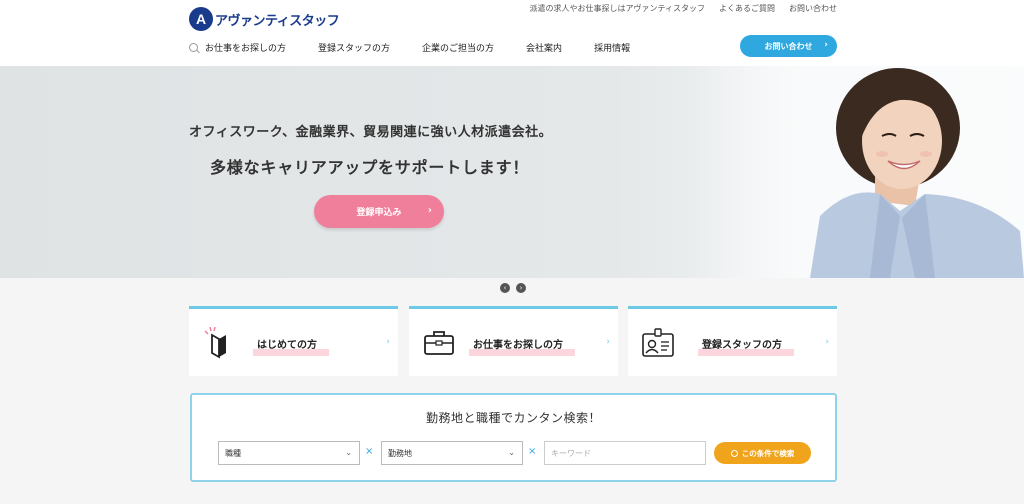 The height and width of the screenshot is (504, 1024). What do you see at coordinates (452, 453) in the screenshot?
I see `location-select: 勤務地 ⌄` at bounding box center [452, 453].